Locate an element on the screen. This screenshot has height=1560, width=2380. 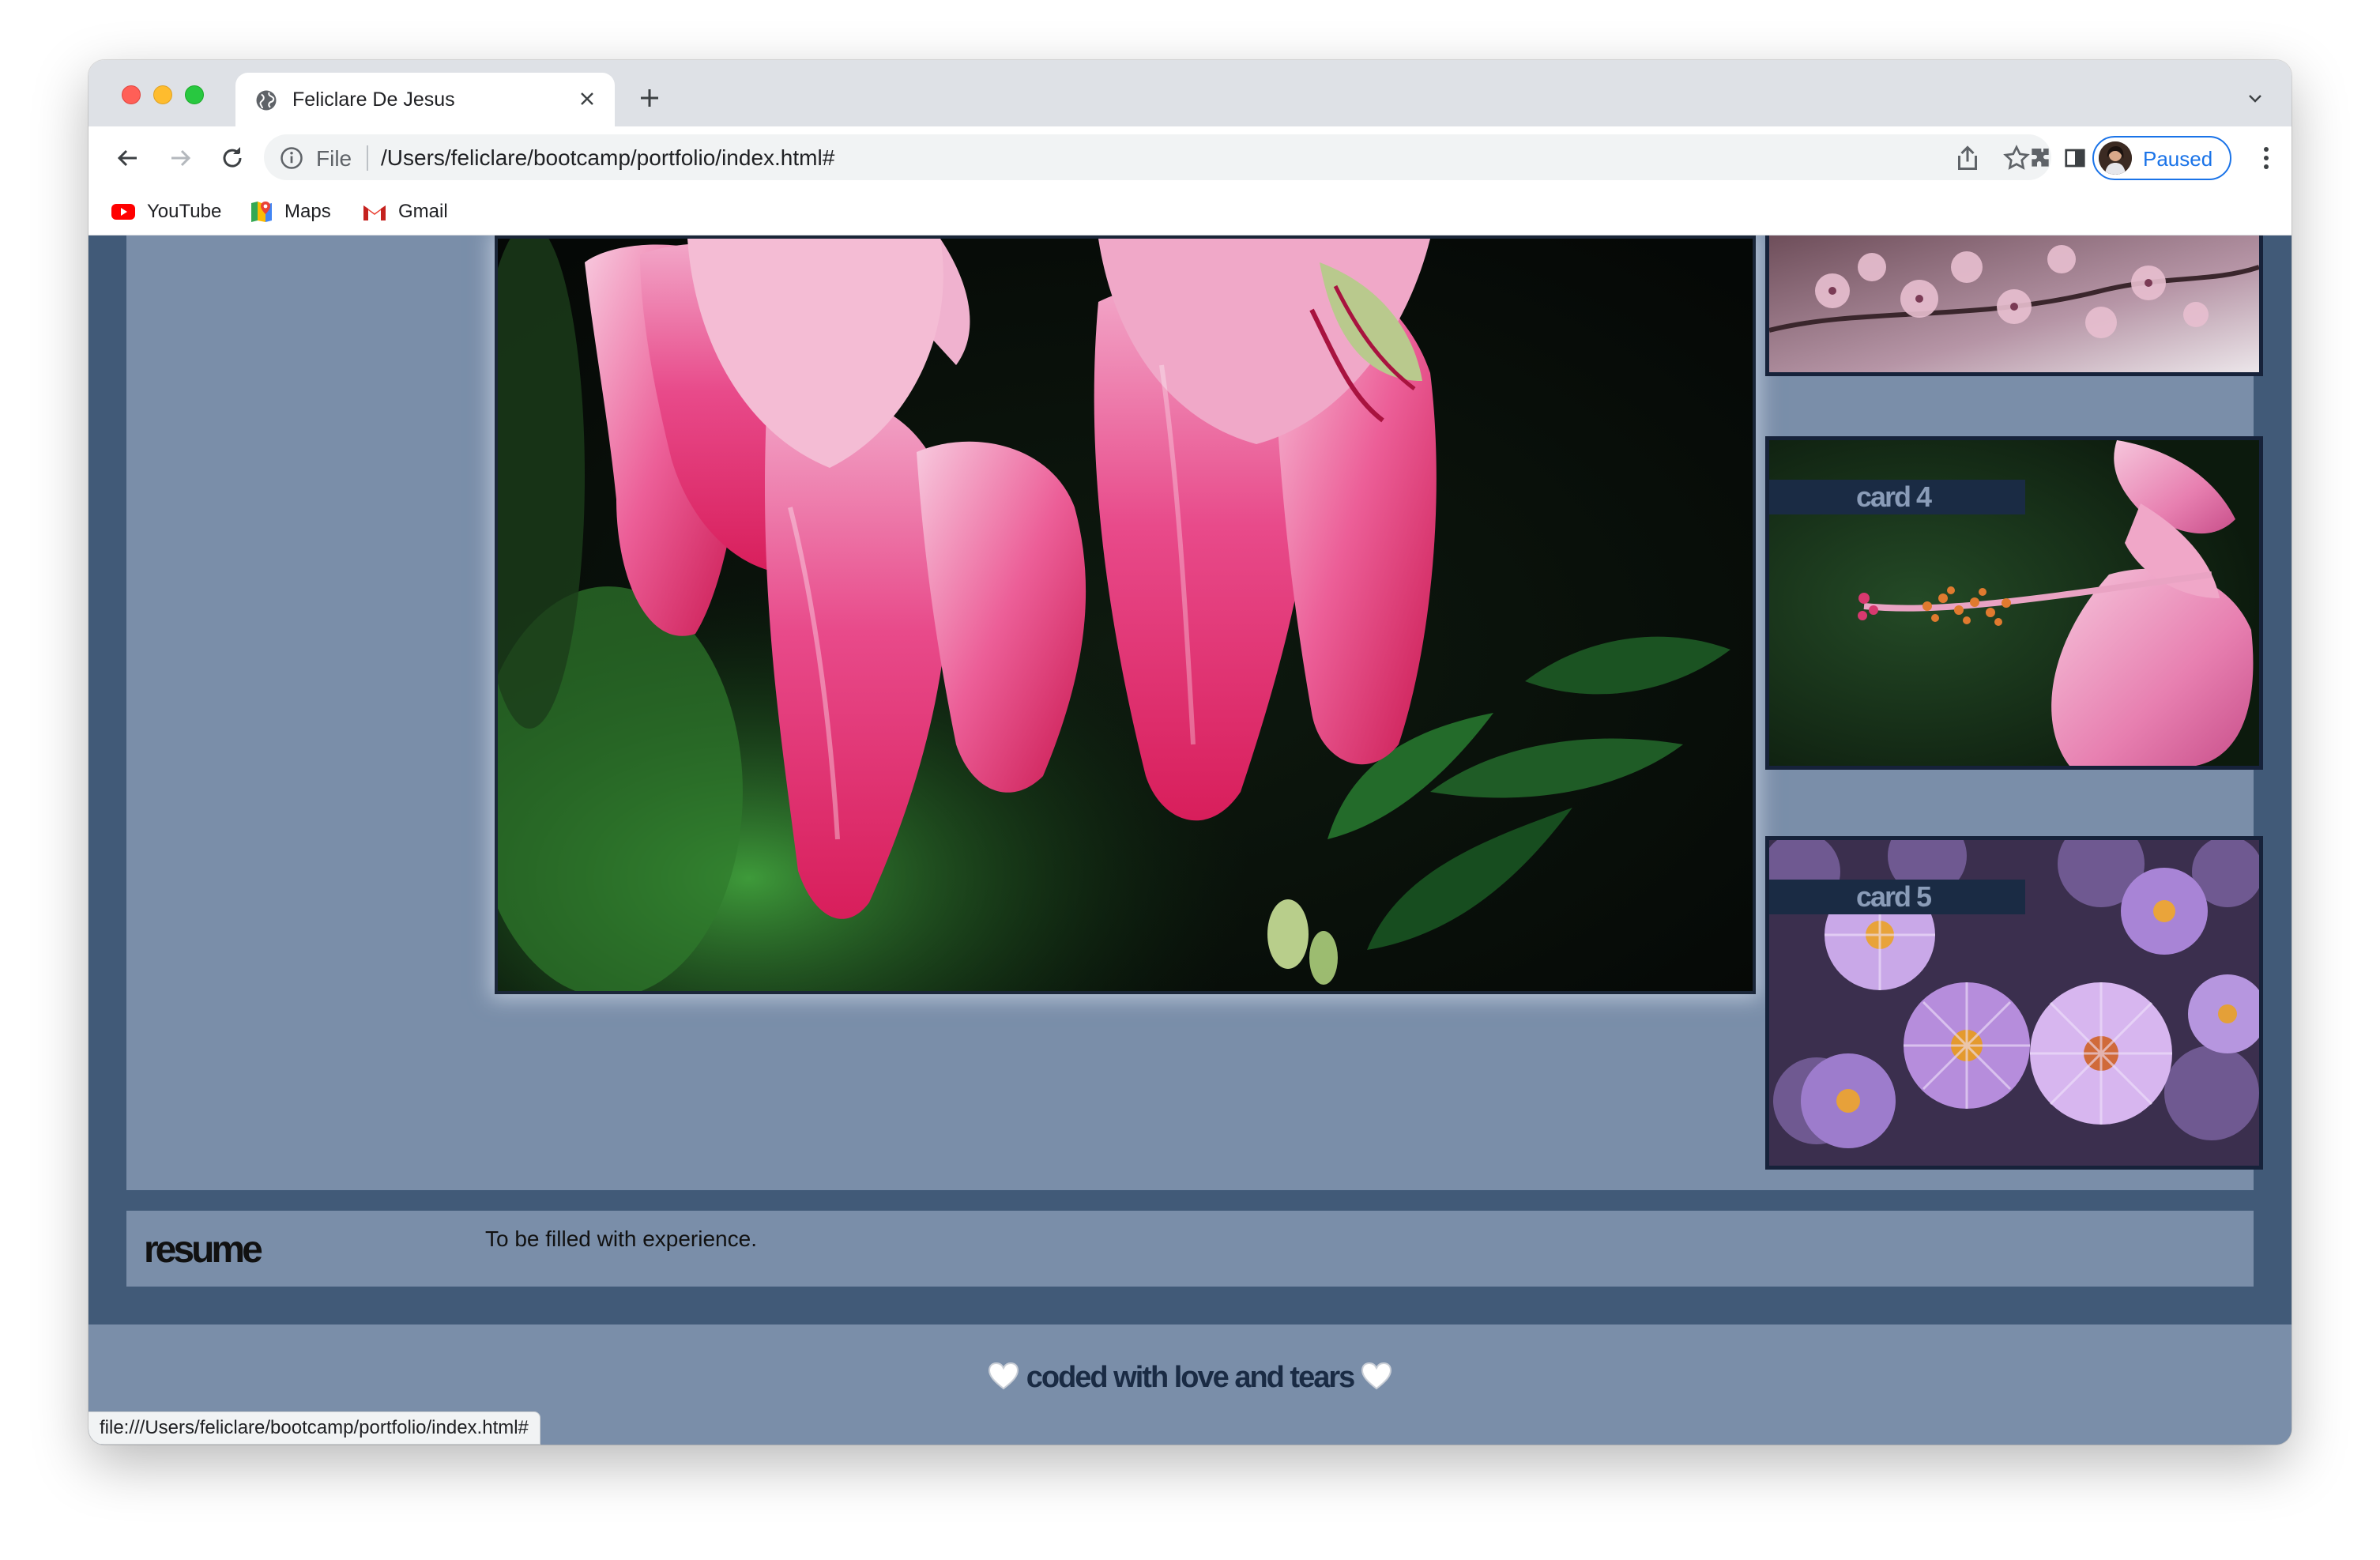
youtube-icon is located at coordinates (123, 212).